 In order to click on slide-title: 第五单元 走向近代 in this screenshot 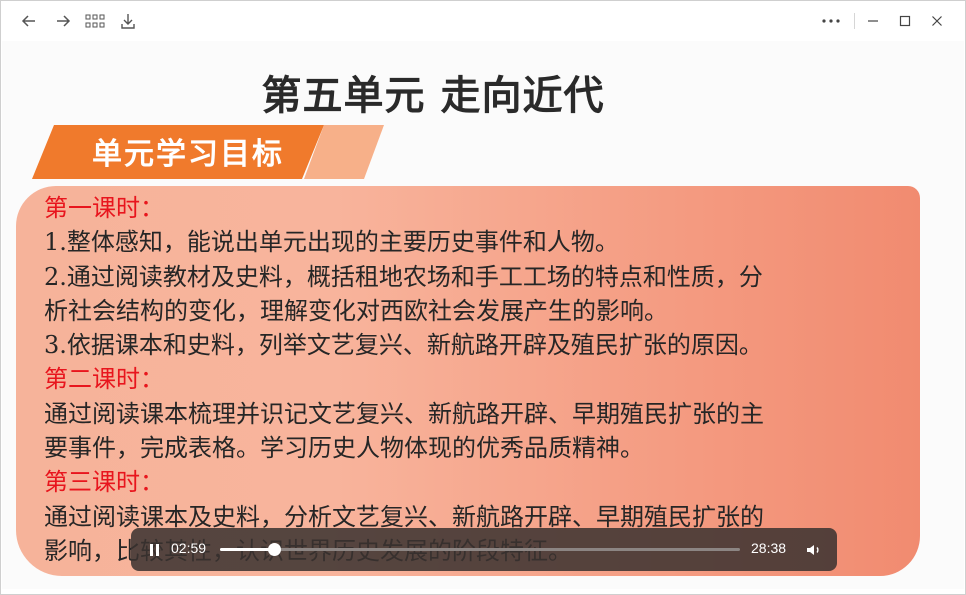, I will do `click(433, 96)`.